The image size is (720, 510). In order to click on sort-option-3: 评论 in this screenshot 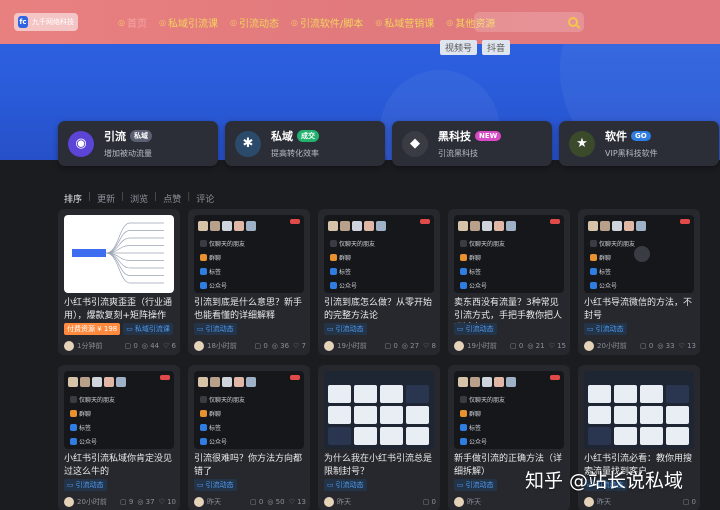, I will do `click(205, 198)`.